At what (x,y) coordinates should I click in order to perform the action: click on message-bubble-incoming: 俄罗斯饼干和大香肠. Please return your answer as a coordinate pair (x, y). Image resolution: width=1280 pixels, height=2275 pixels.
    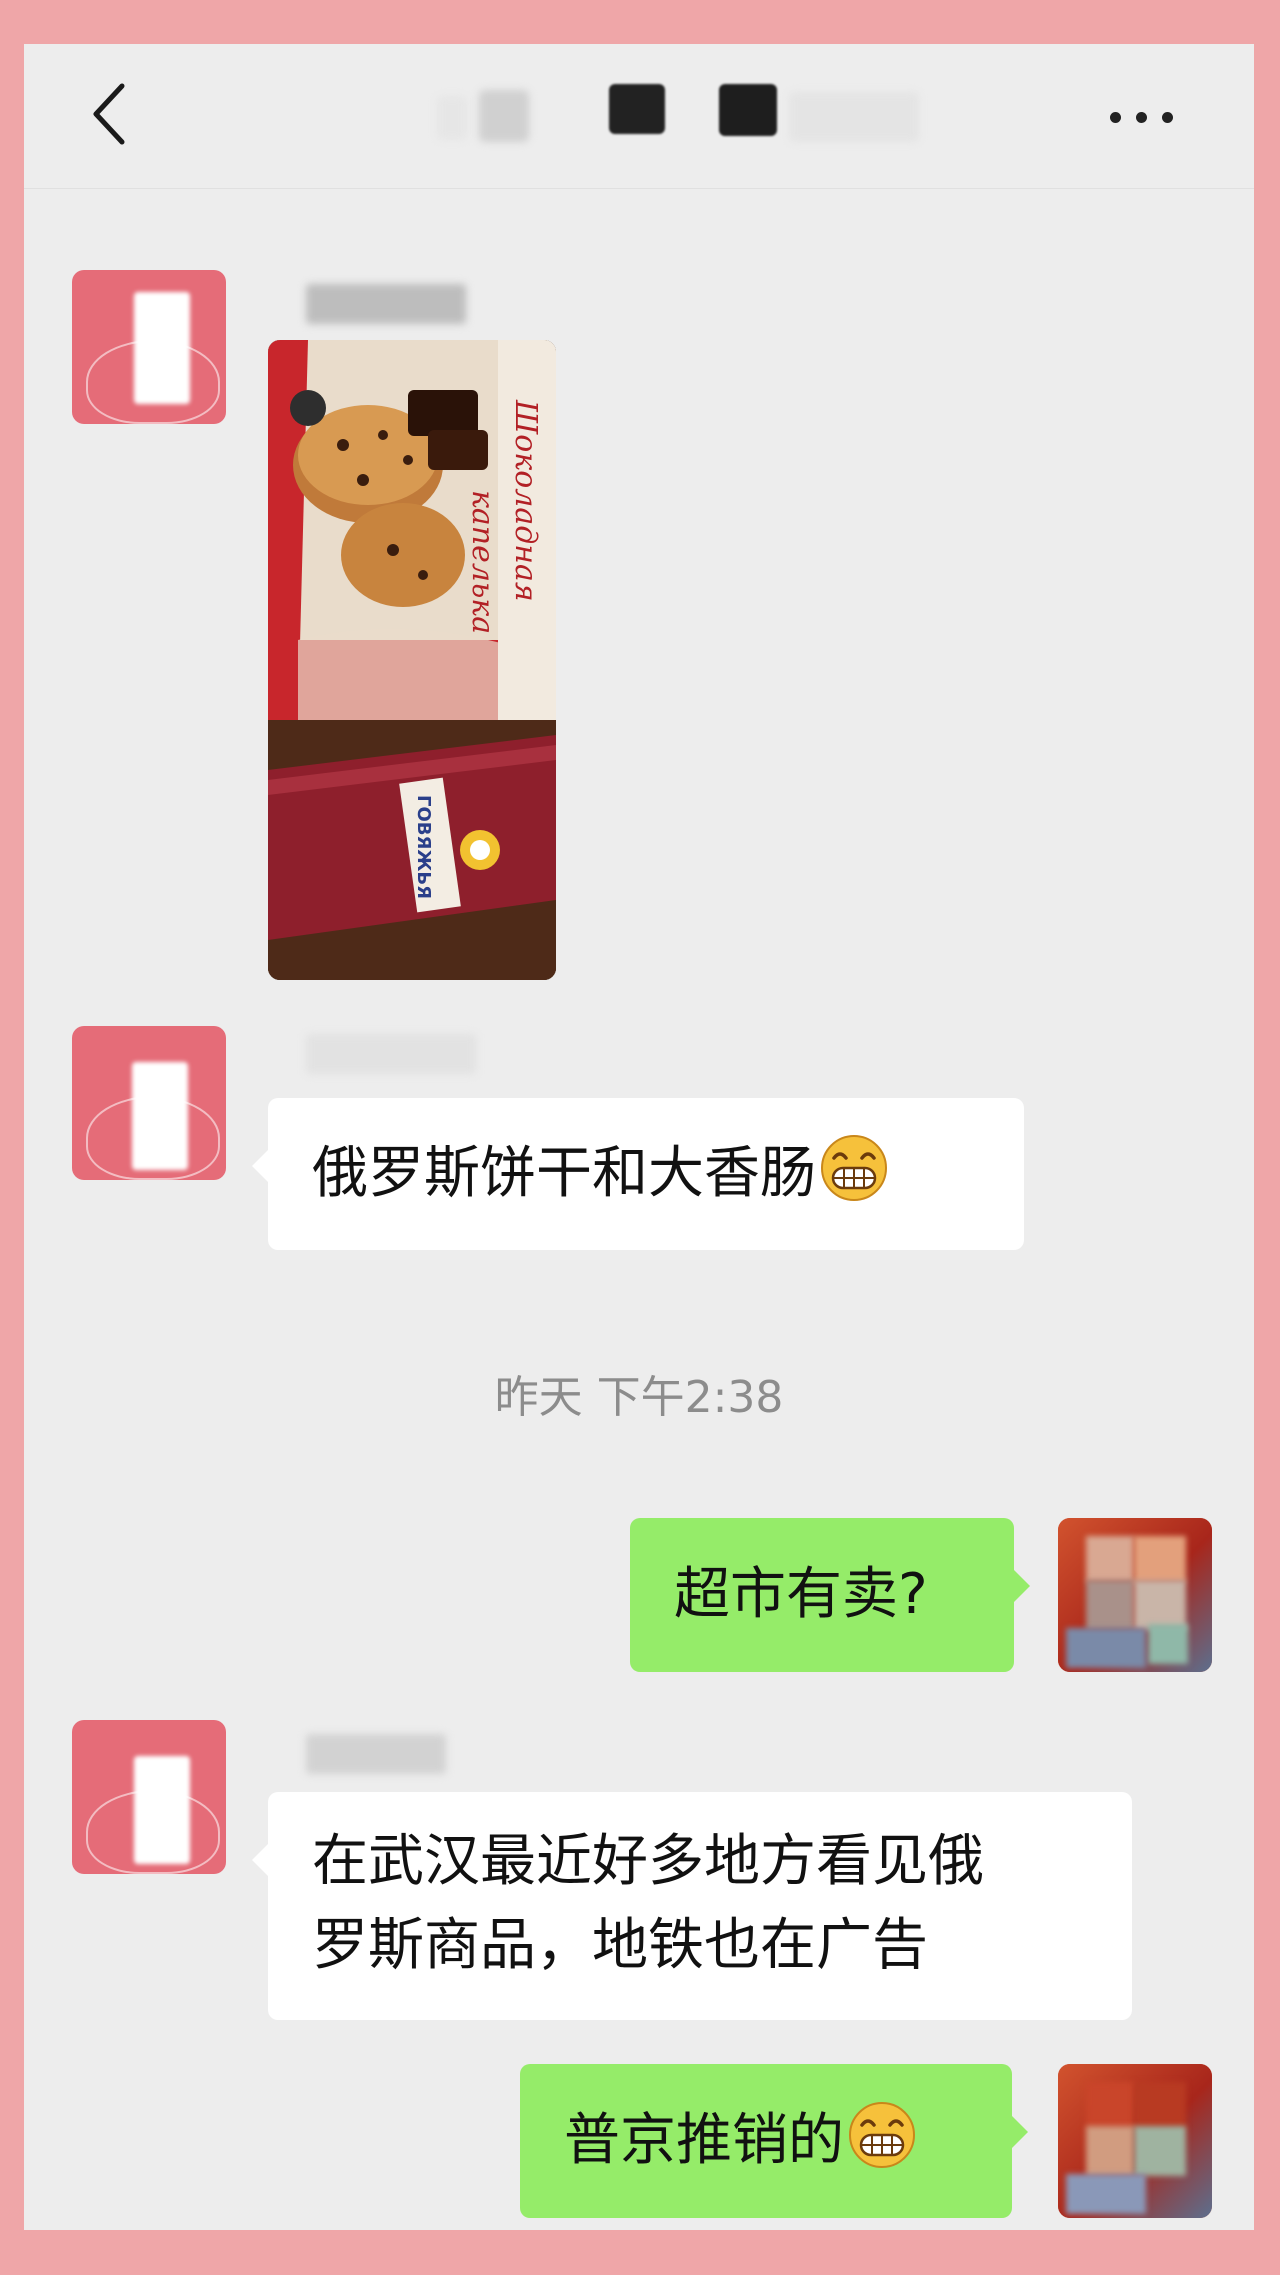
    Looking at the image, I should click on (638, 1174).